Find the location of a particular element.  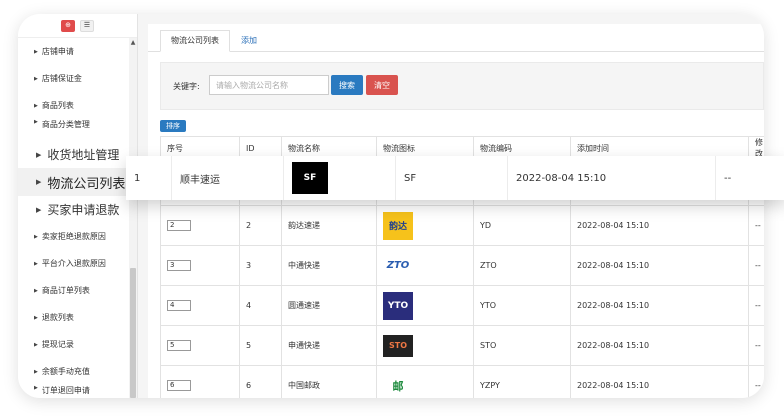

scroll-up-arrow-icon: ▲ is located at coordinates (133, 43).